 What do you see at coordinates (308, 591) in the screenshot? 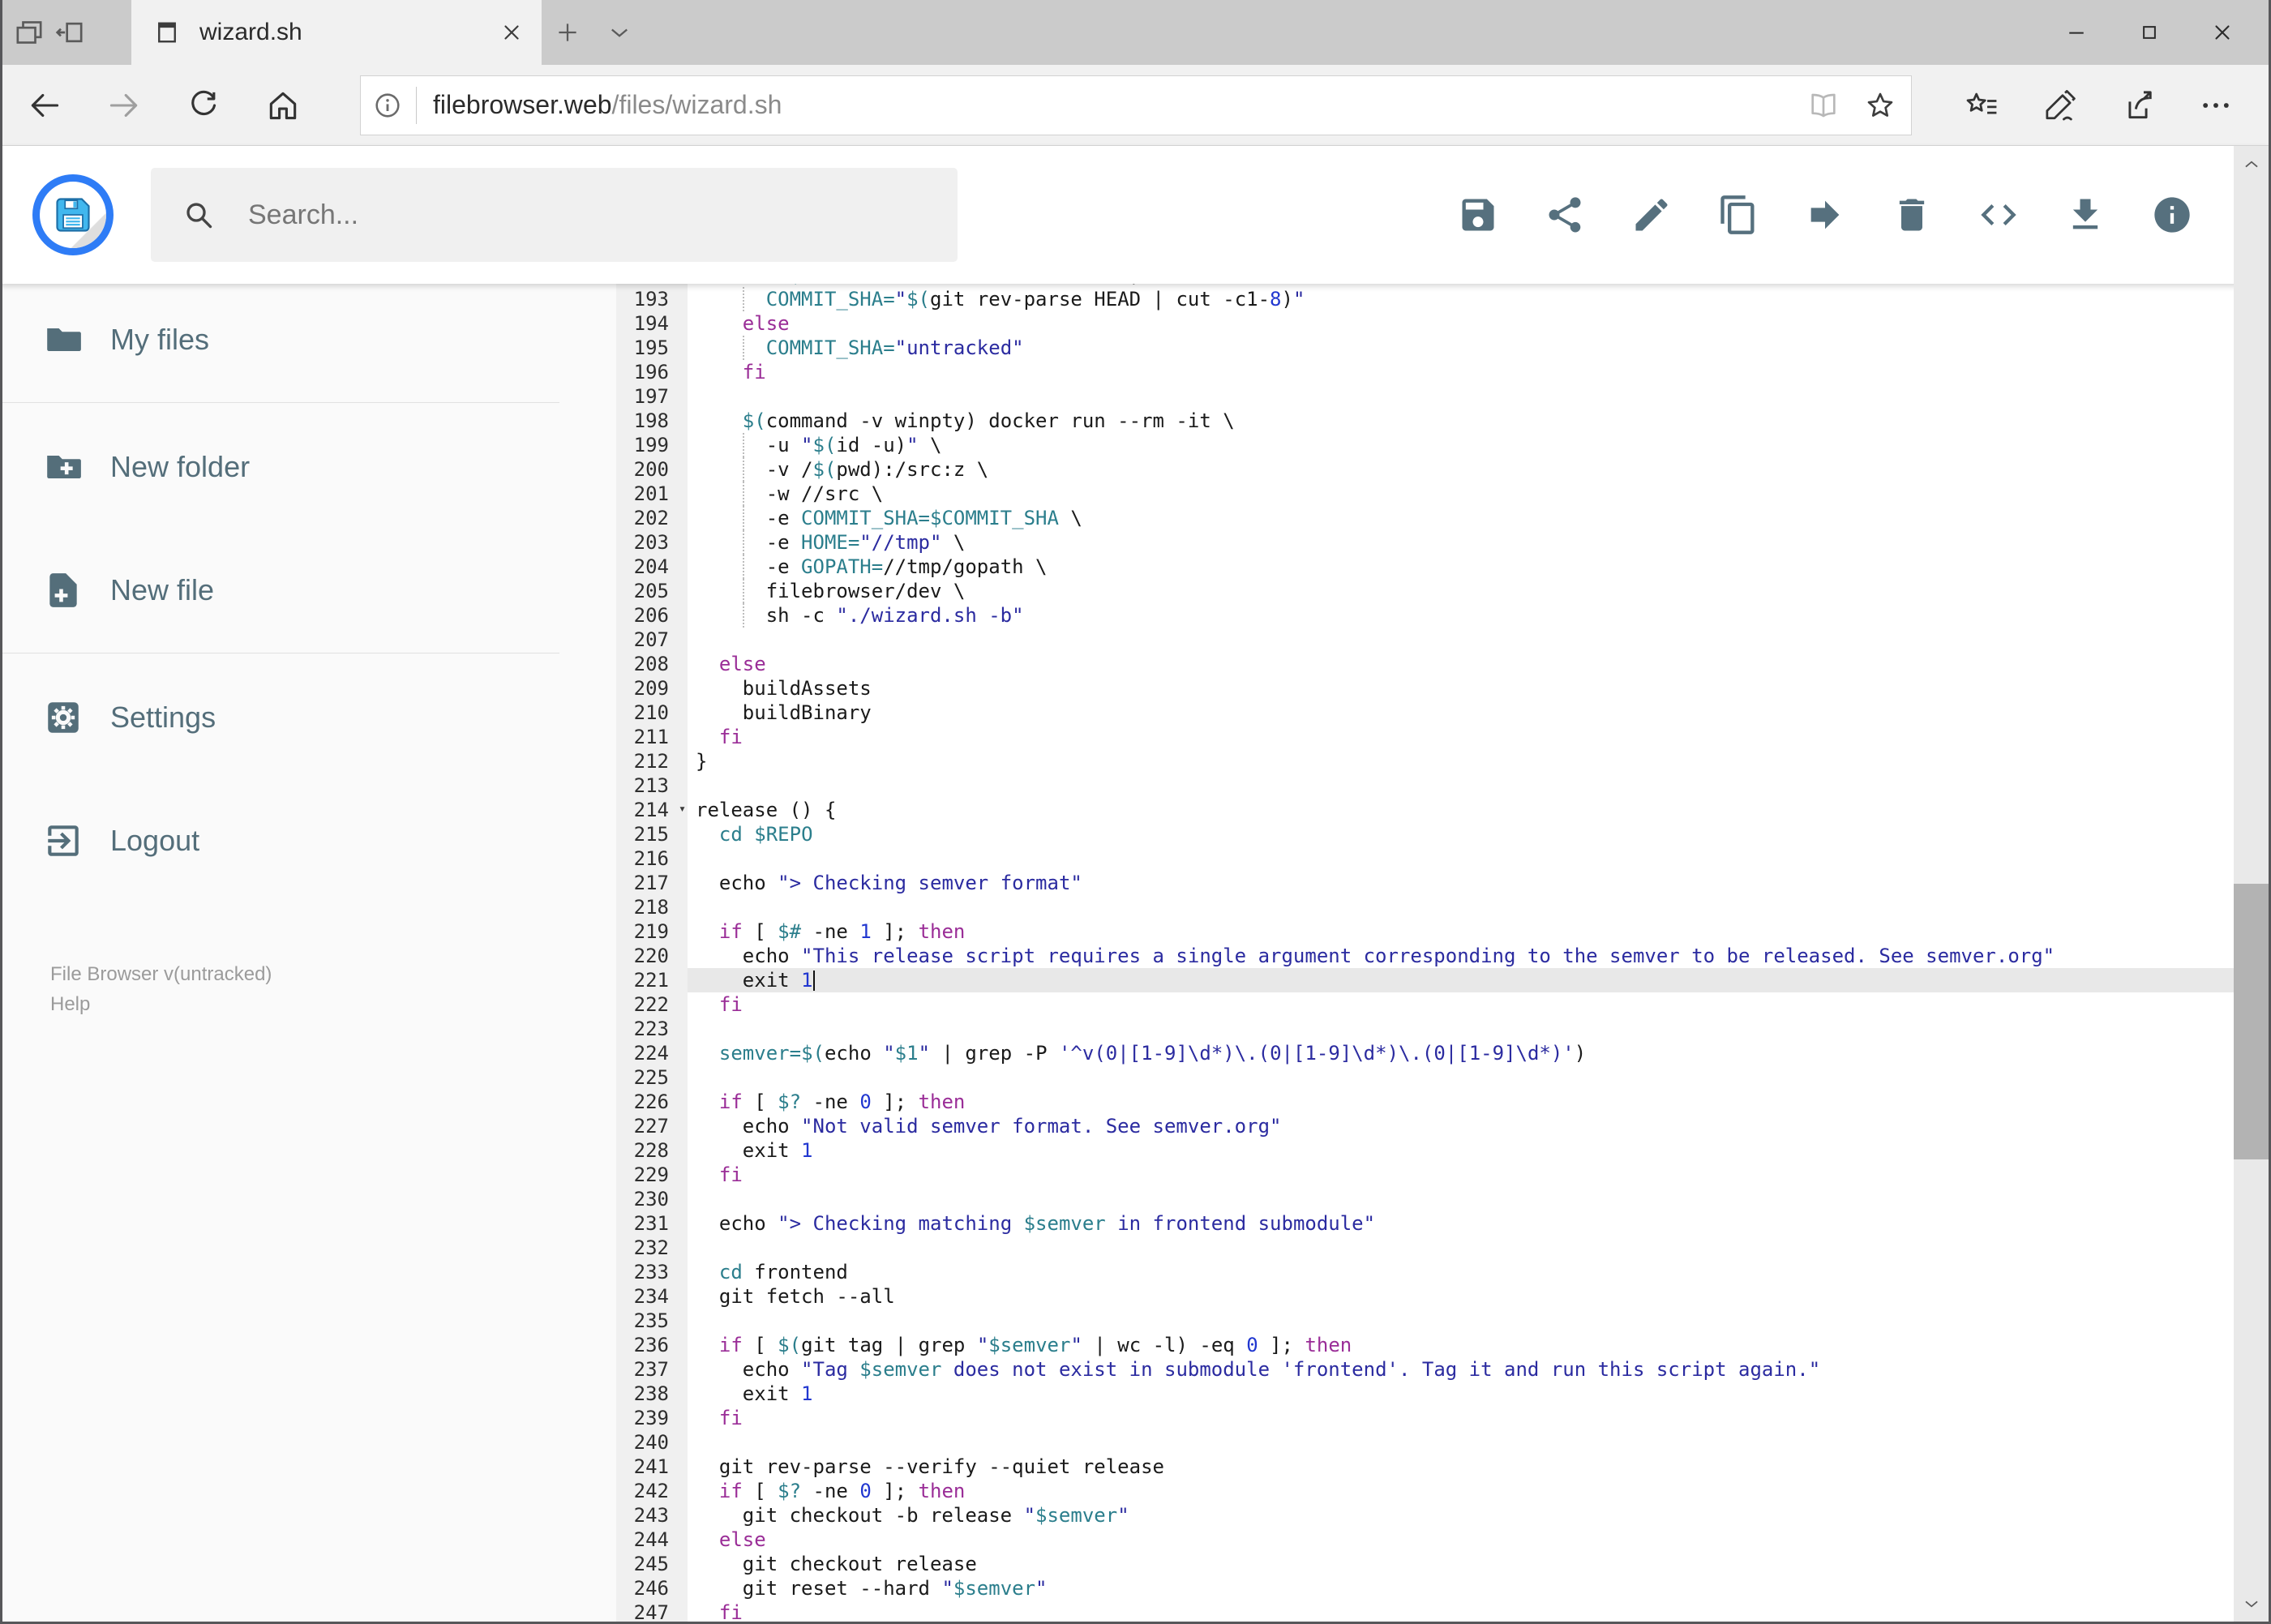
I see `sidebar-item-new-file: New file` at bounding box center [308, 591].